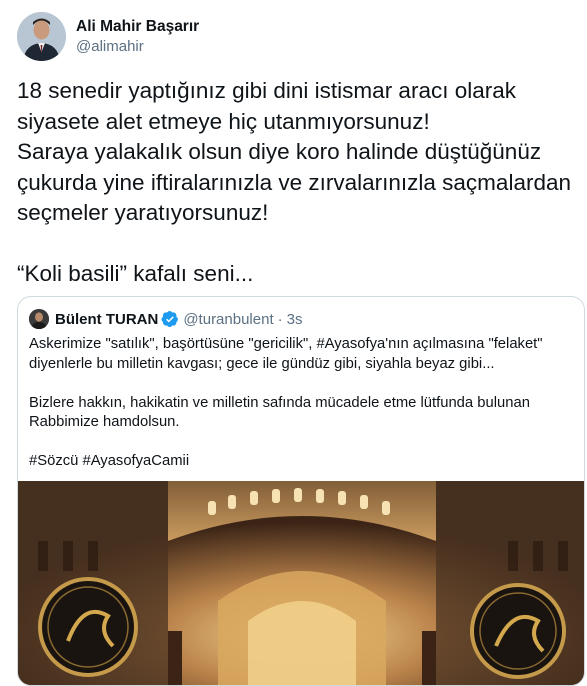 The image size is (587, 686). I want to click on quoted-profile-photo, so click(39, 319).